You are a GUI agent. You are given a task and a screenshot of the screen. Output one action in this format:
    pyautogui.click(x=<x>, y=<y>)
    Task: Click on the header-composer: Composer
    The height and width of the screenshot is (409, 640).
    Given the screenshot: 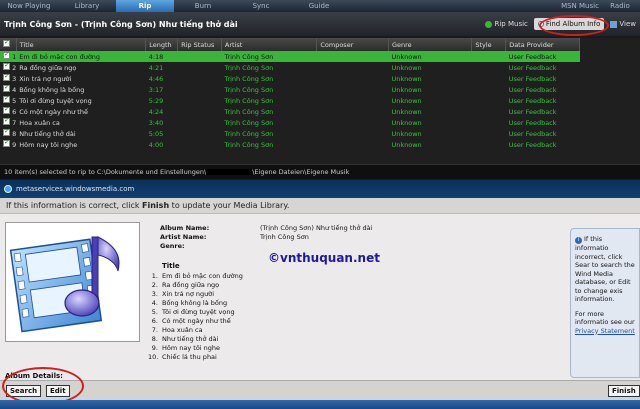 What is the action you would take?
    pyautogui.click(x=352, y=44)
    